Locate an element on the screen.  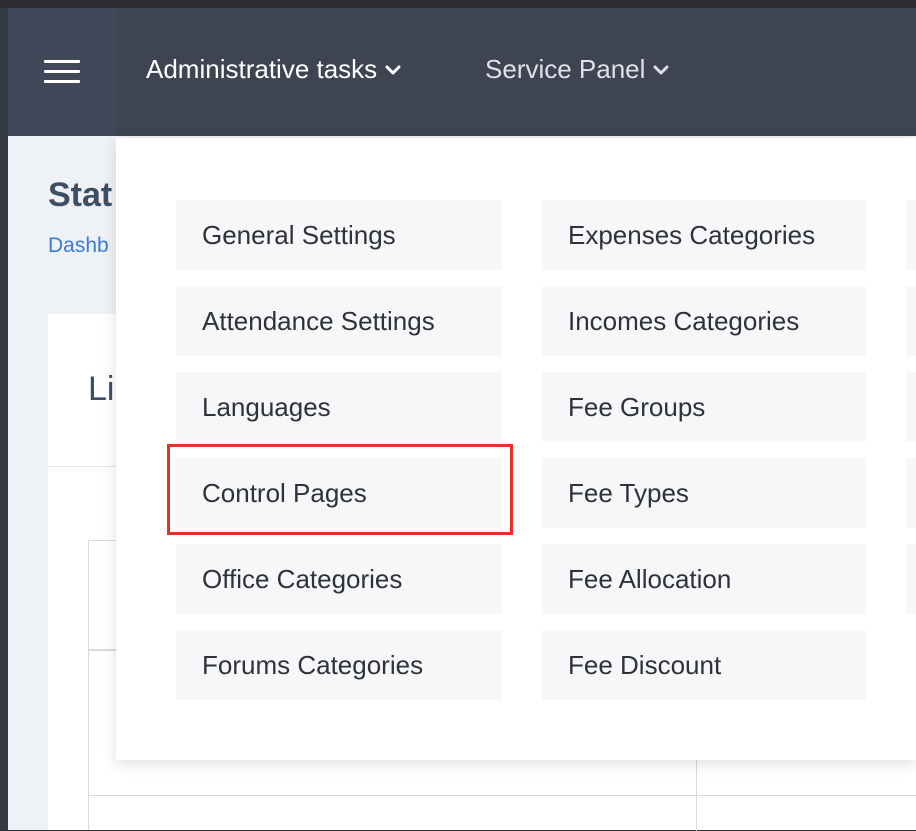
nav-service-panel: Service Panel is located at coordinates (577, 69).